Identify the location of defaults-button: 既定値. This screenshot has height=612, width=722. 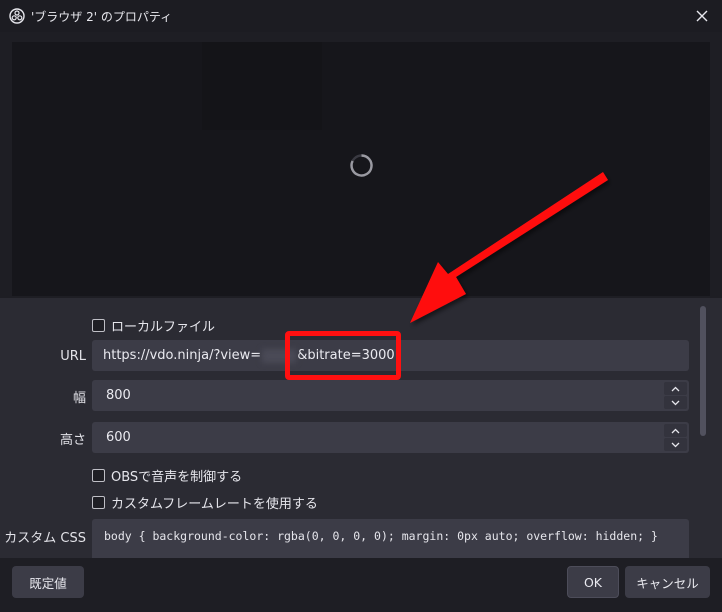
(48, 582).